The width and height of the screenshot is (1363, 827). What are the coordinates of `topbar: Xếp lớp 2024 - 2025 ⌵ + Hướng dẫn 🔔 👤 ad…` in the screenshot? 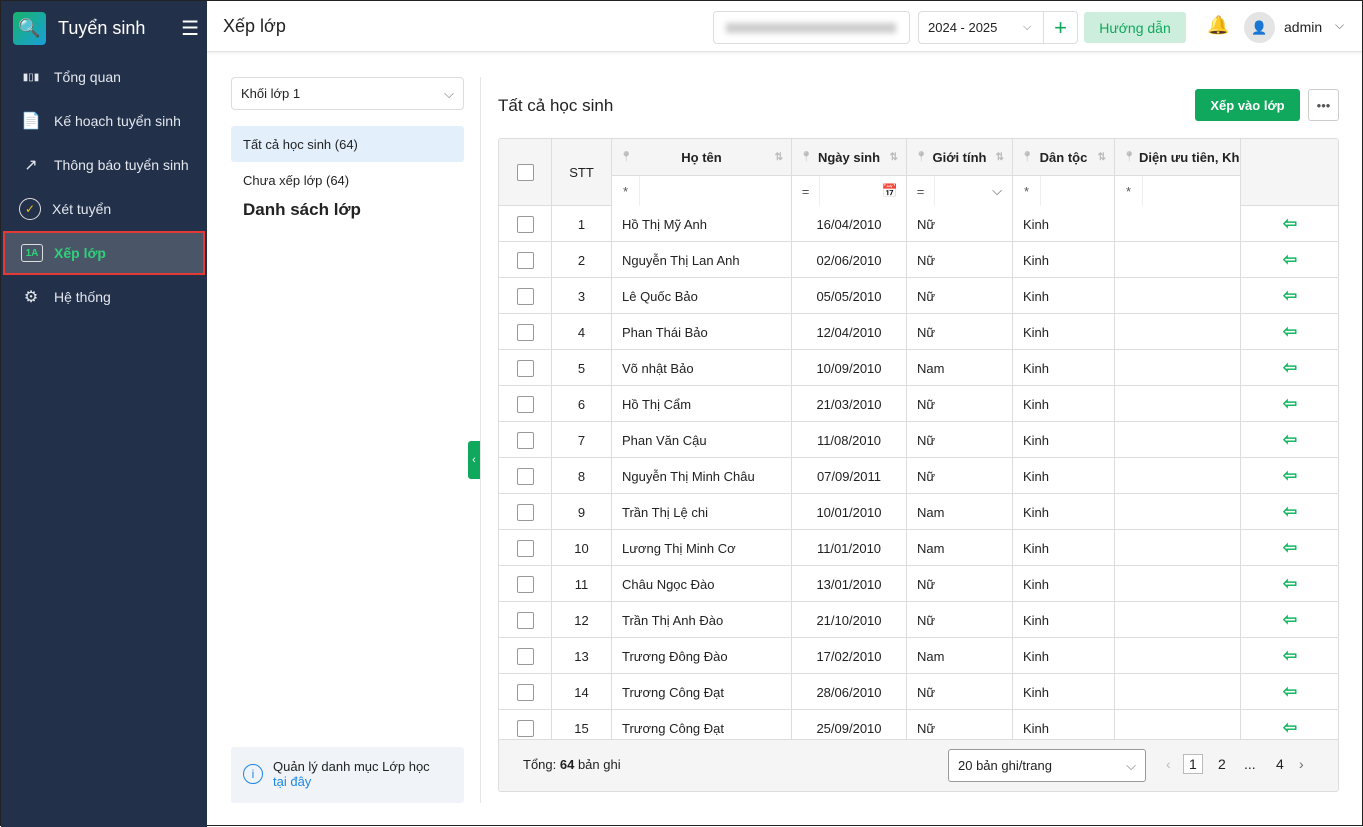 It's located at (784, 26).